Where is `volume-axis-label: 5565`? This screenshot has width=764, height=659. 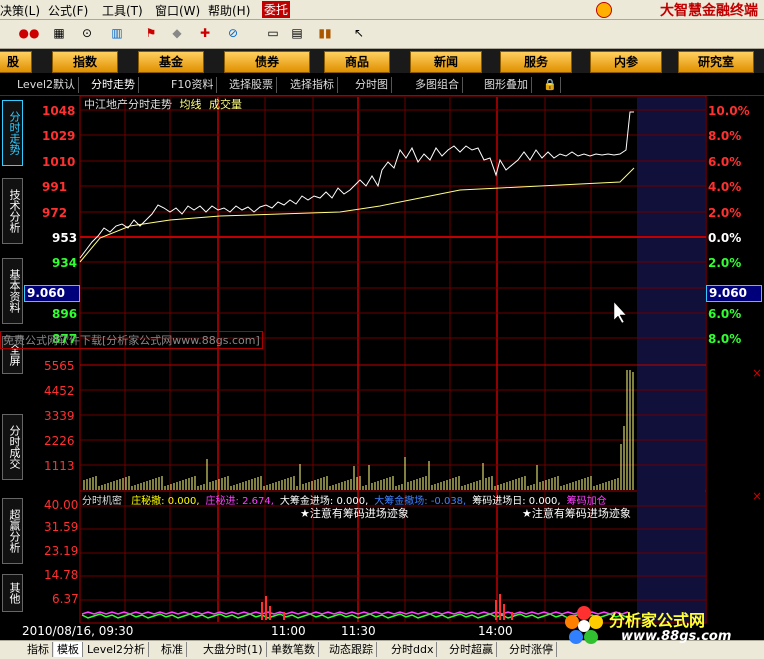 volume-axis-label: 5565 is located at coordinates (59, 366).